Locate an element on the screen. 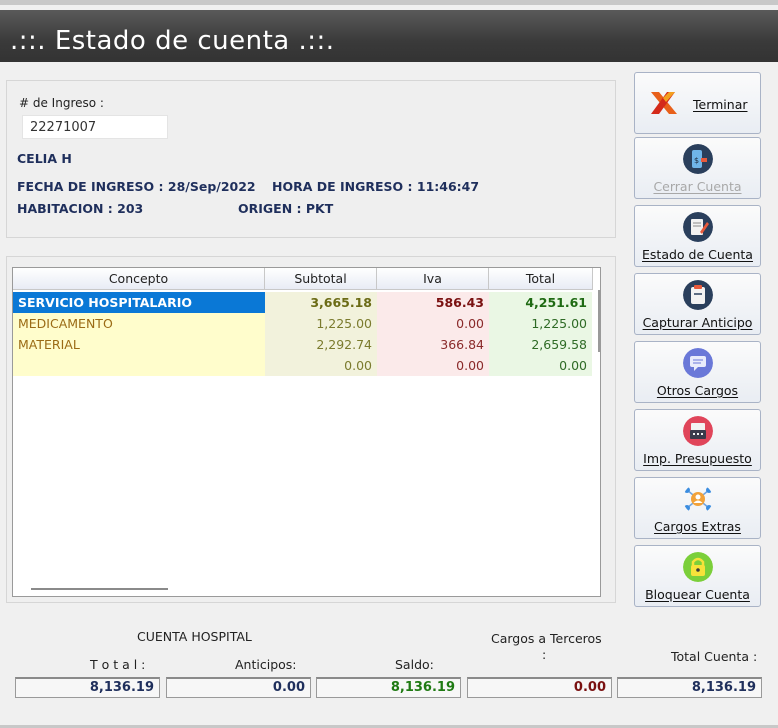 This screenshot has width=778, height=728. header-total: Total is located at coordinates (541, 279).